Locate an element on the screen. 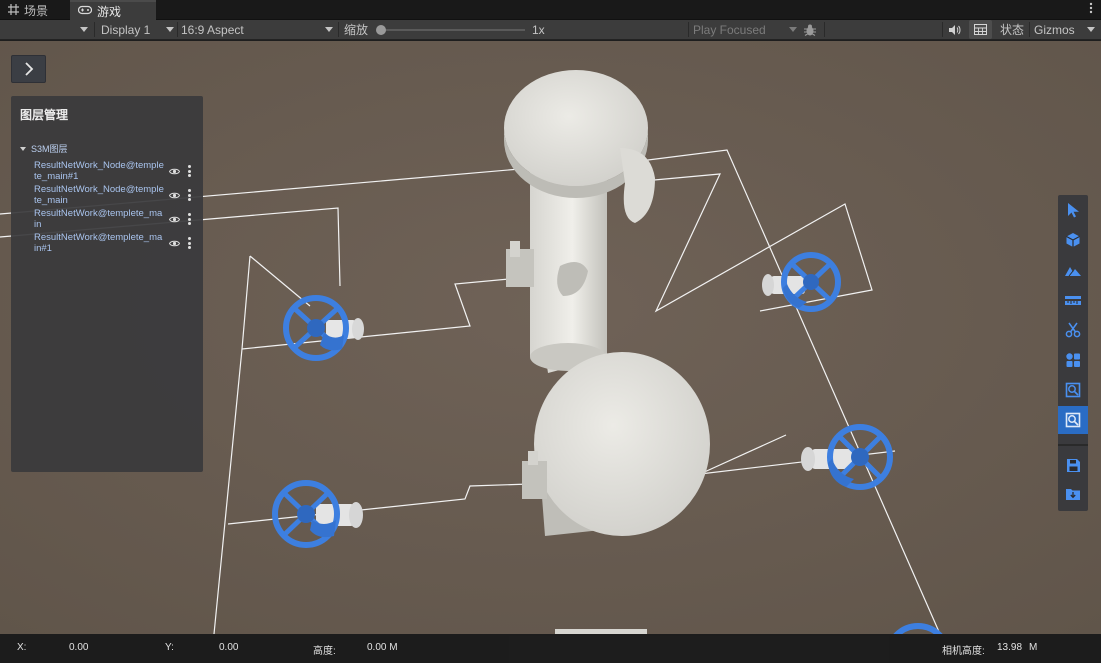  tab-scene: 场景 is located at coordinates (34, 10).